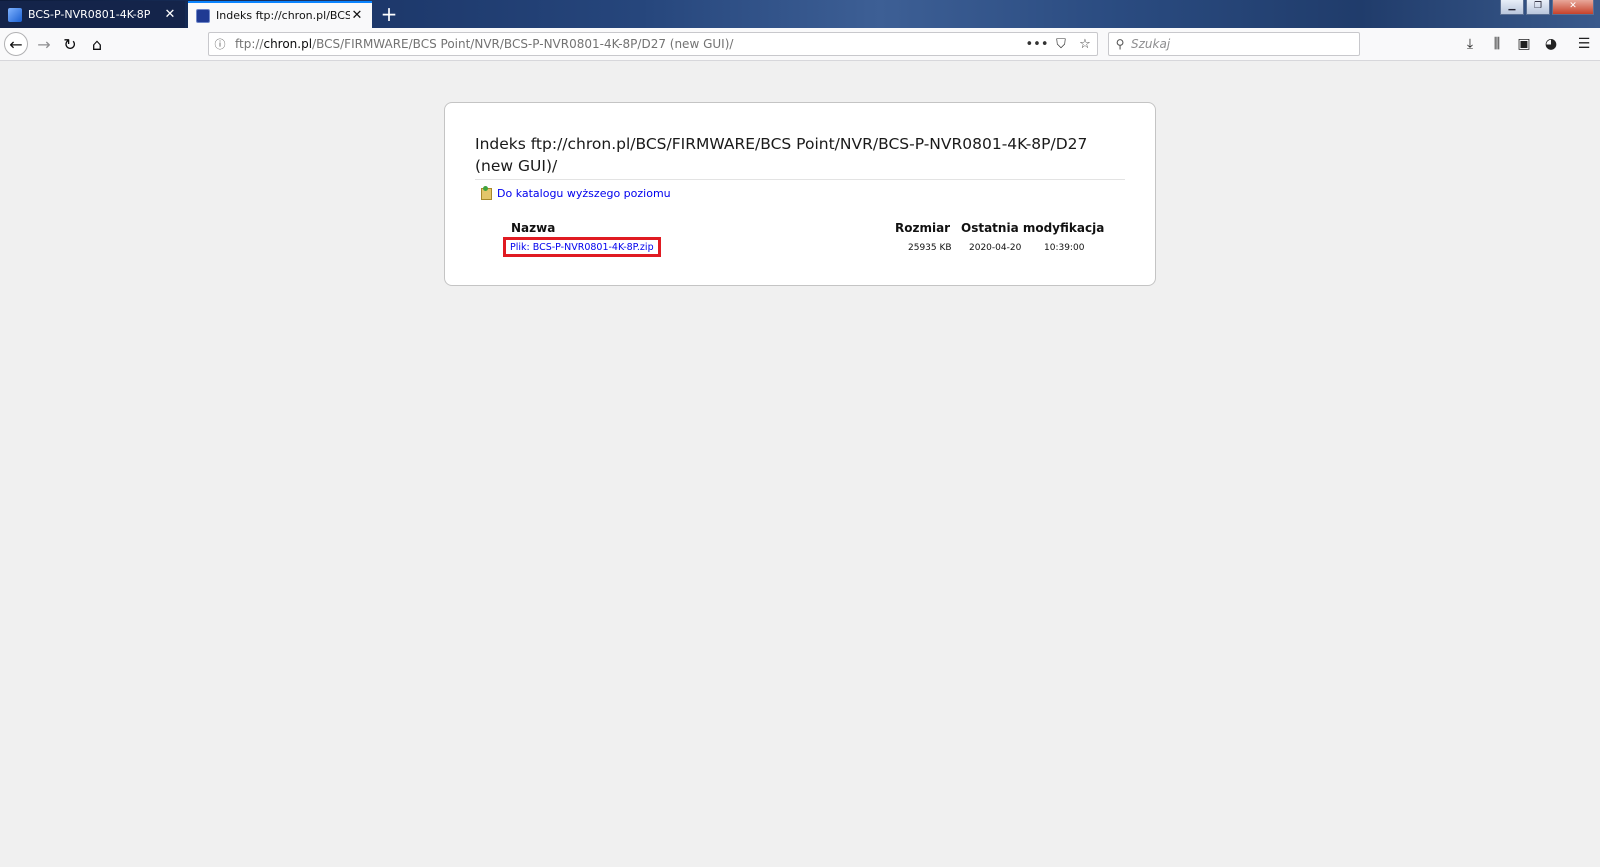 This screenshot has height=867, width=1600. Describe the element at coordinates (1151, 44) in the screenshot. I see `search-placeholder: Szukaj` at that location.